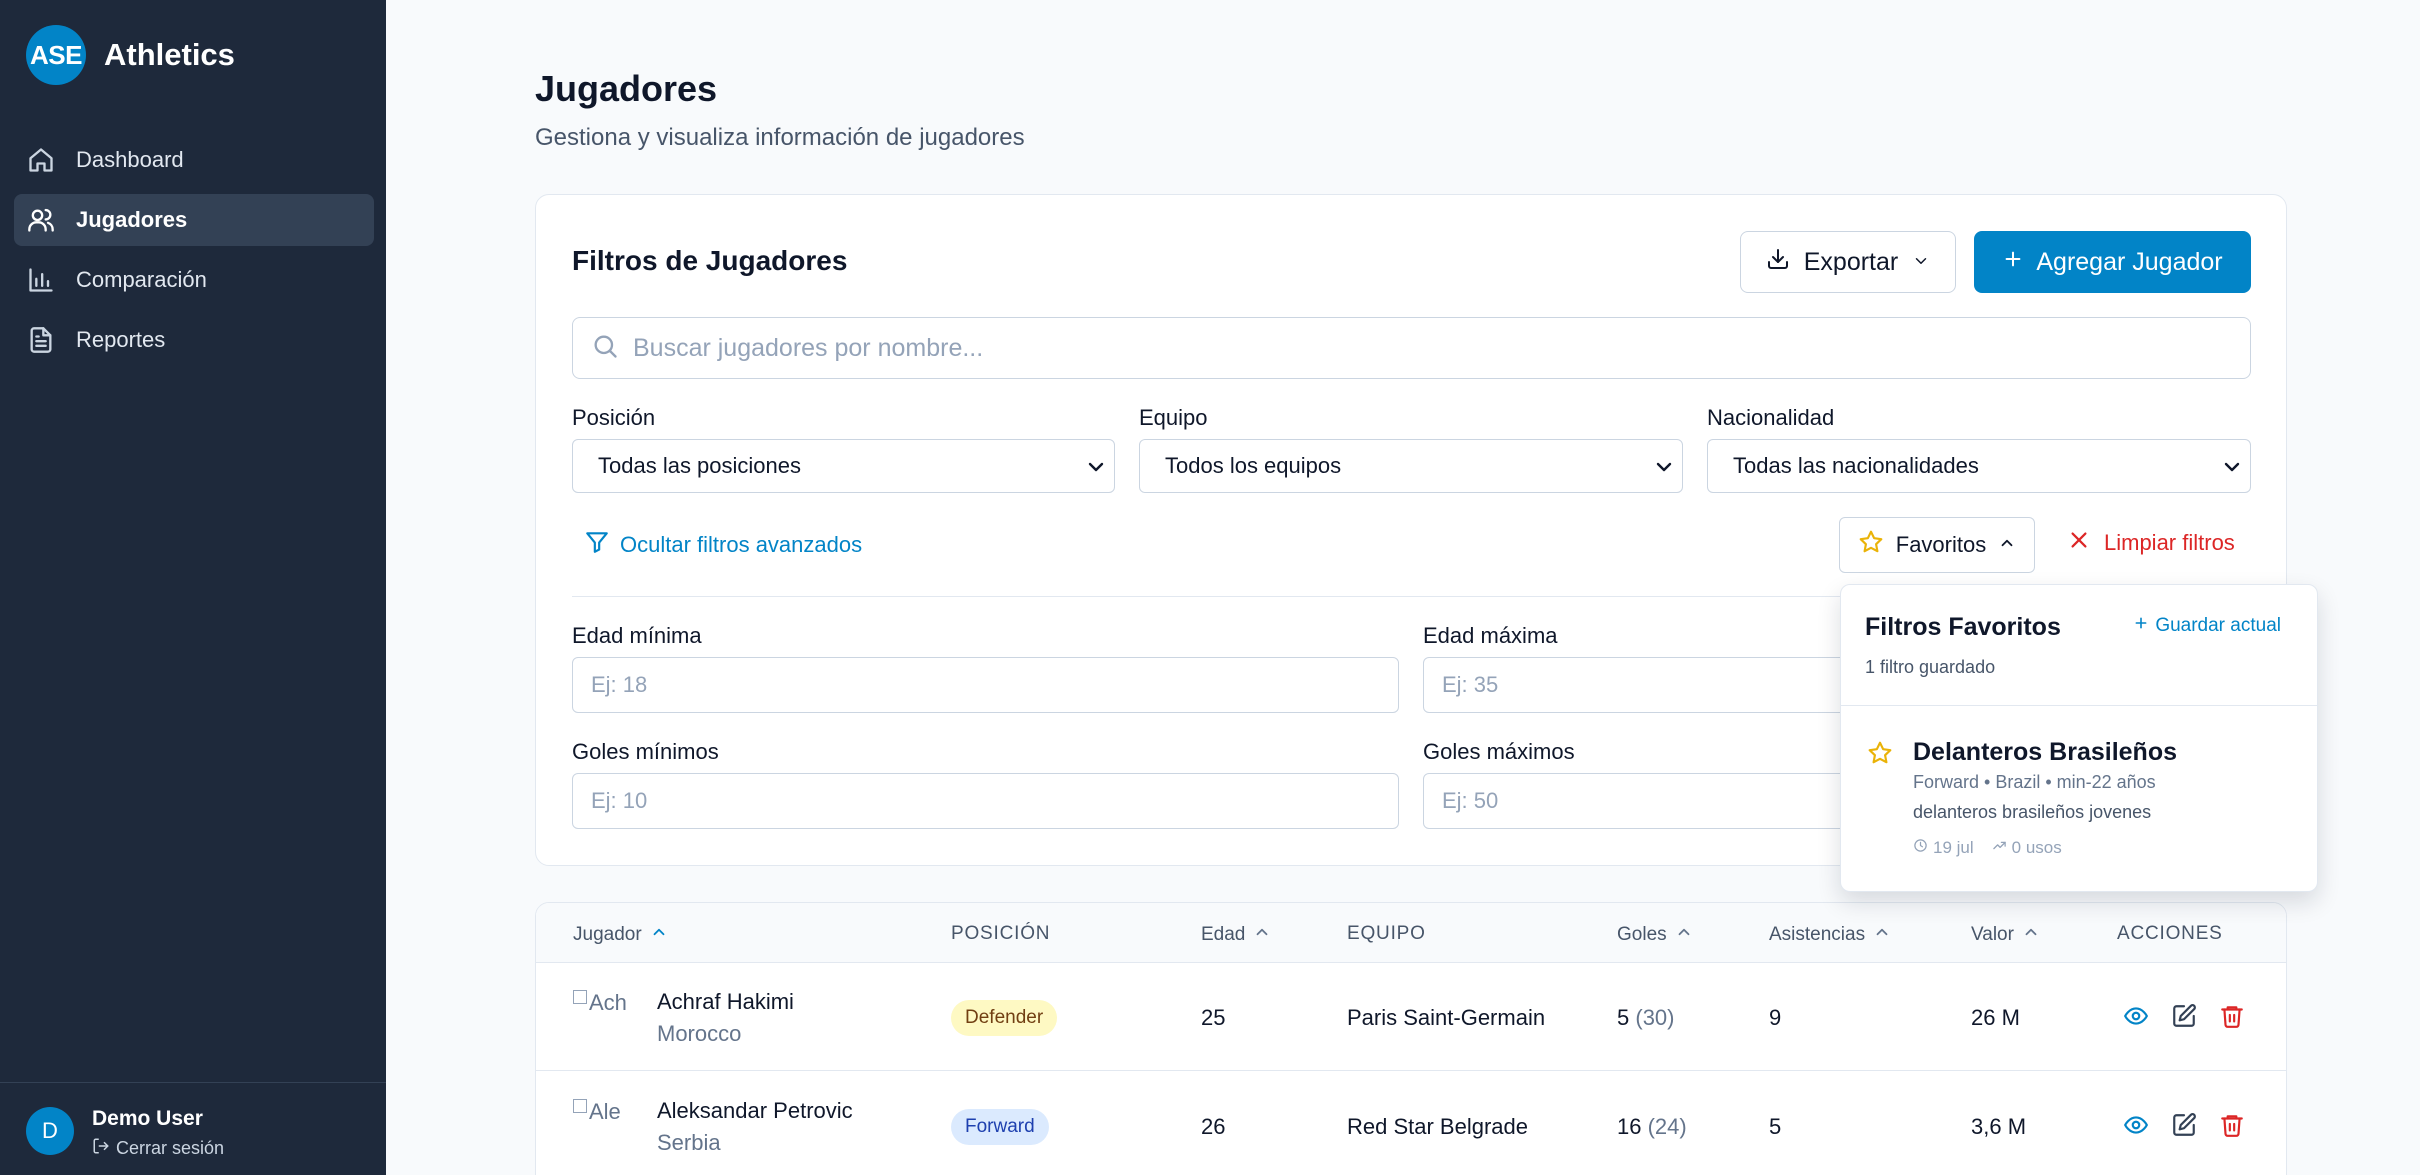  Describe the element at coordinates (194, 160) in the screenshot. I see `sidebar-item-dashboard: Dashboard` at that location.